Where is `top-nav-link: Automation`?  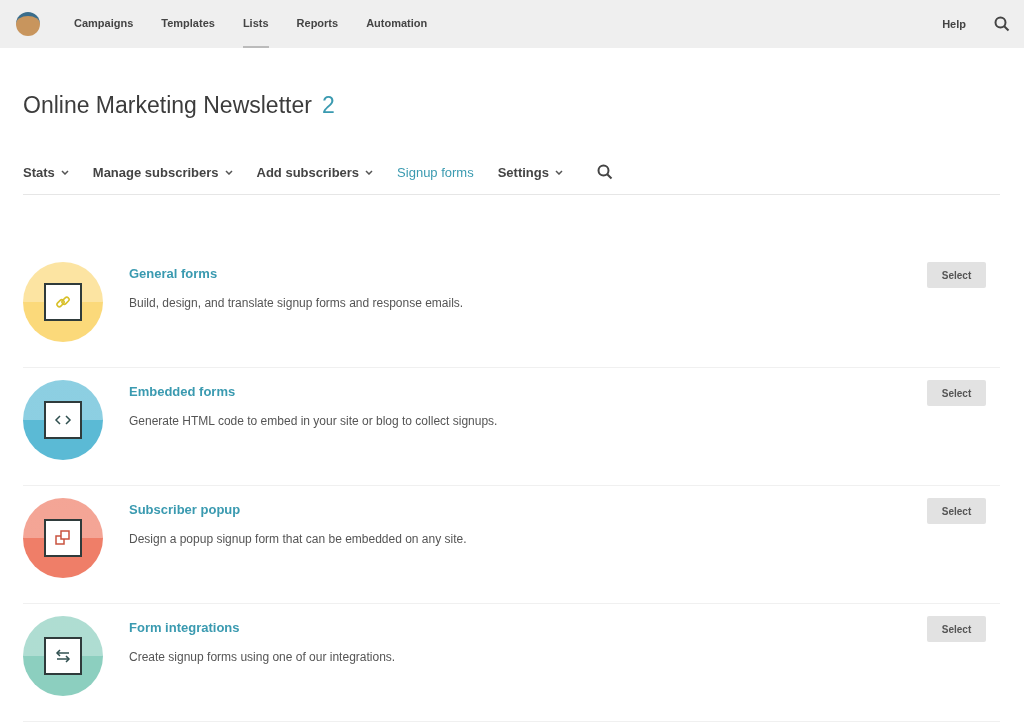
top-nav-link: Automation is located at coordinates (397, 24).